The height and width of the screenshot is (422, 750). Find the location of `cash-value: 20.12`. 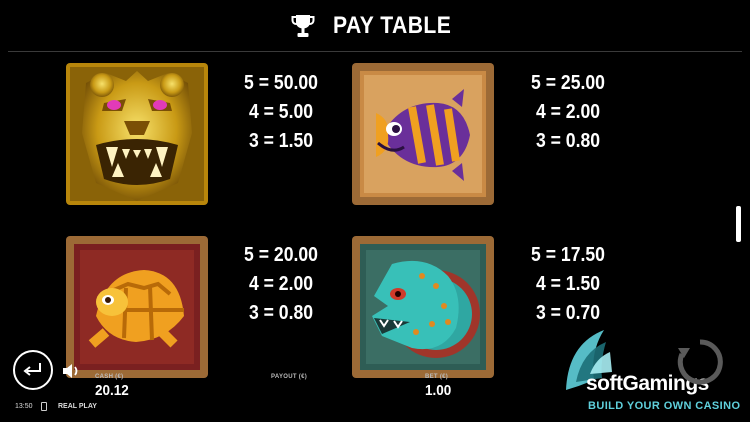

cash-value: 20.12 is located at coordinates (112, 390).